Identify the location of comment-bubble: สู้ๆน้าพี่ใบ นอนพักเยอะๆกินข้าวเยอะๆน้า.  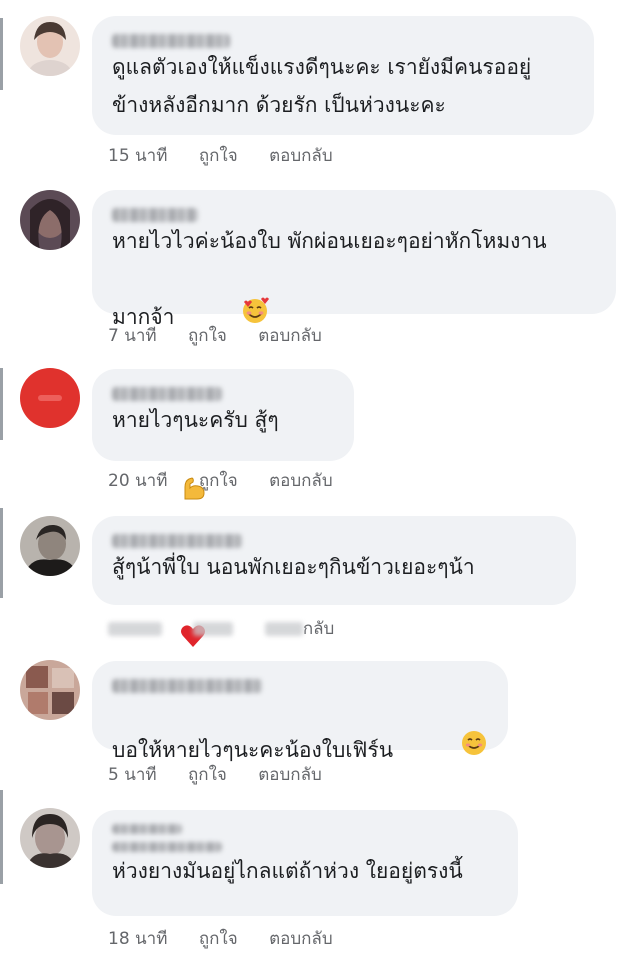
(334, 581).